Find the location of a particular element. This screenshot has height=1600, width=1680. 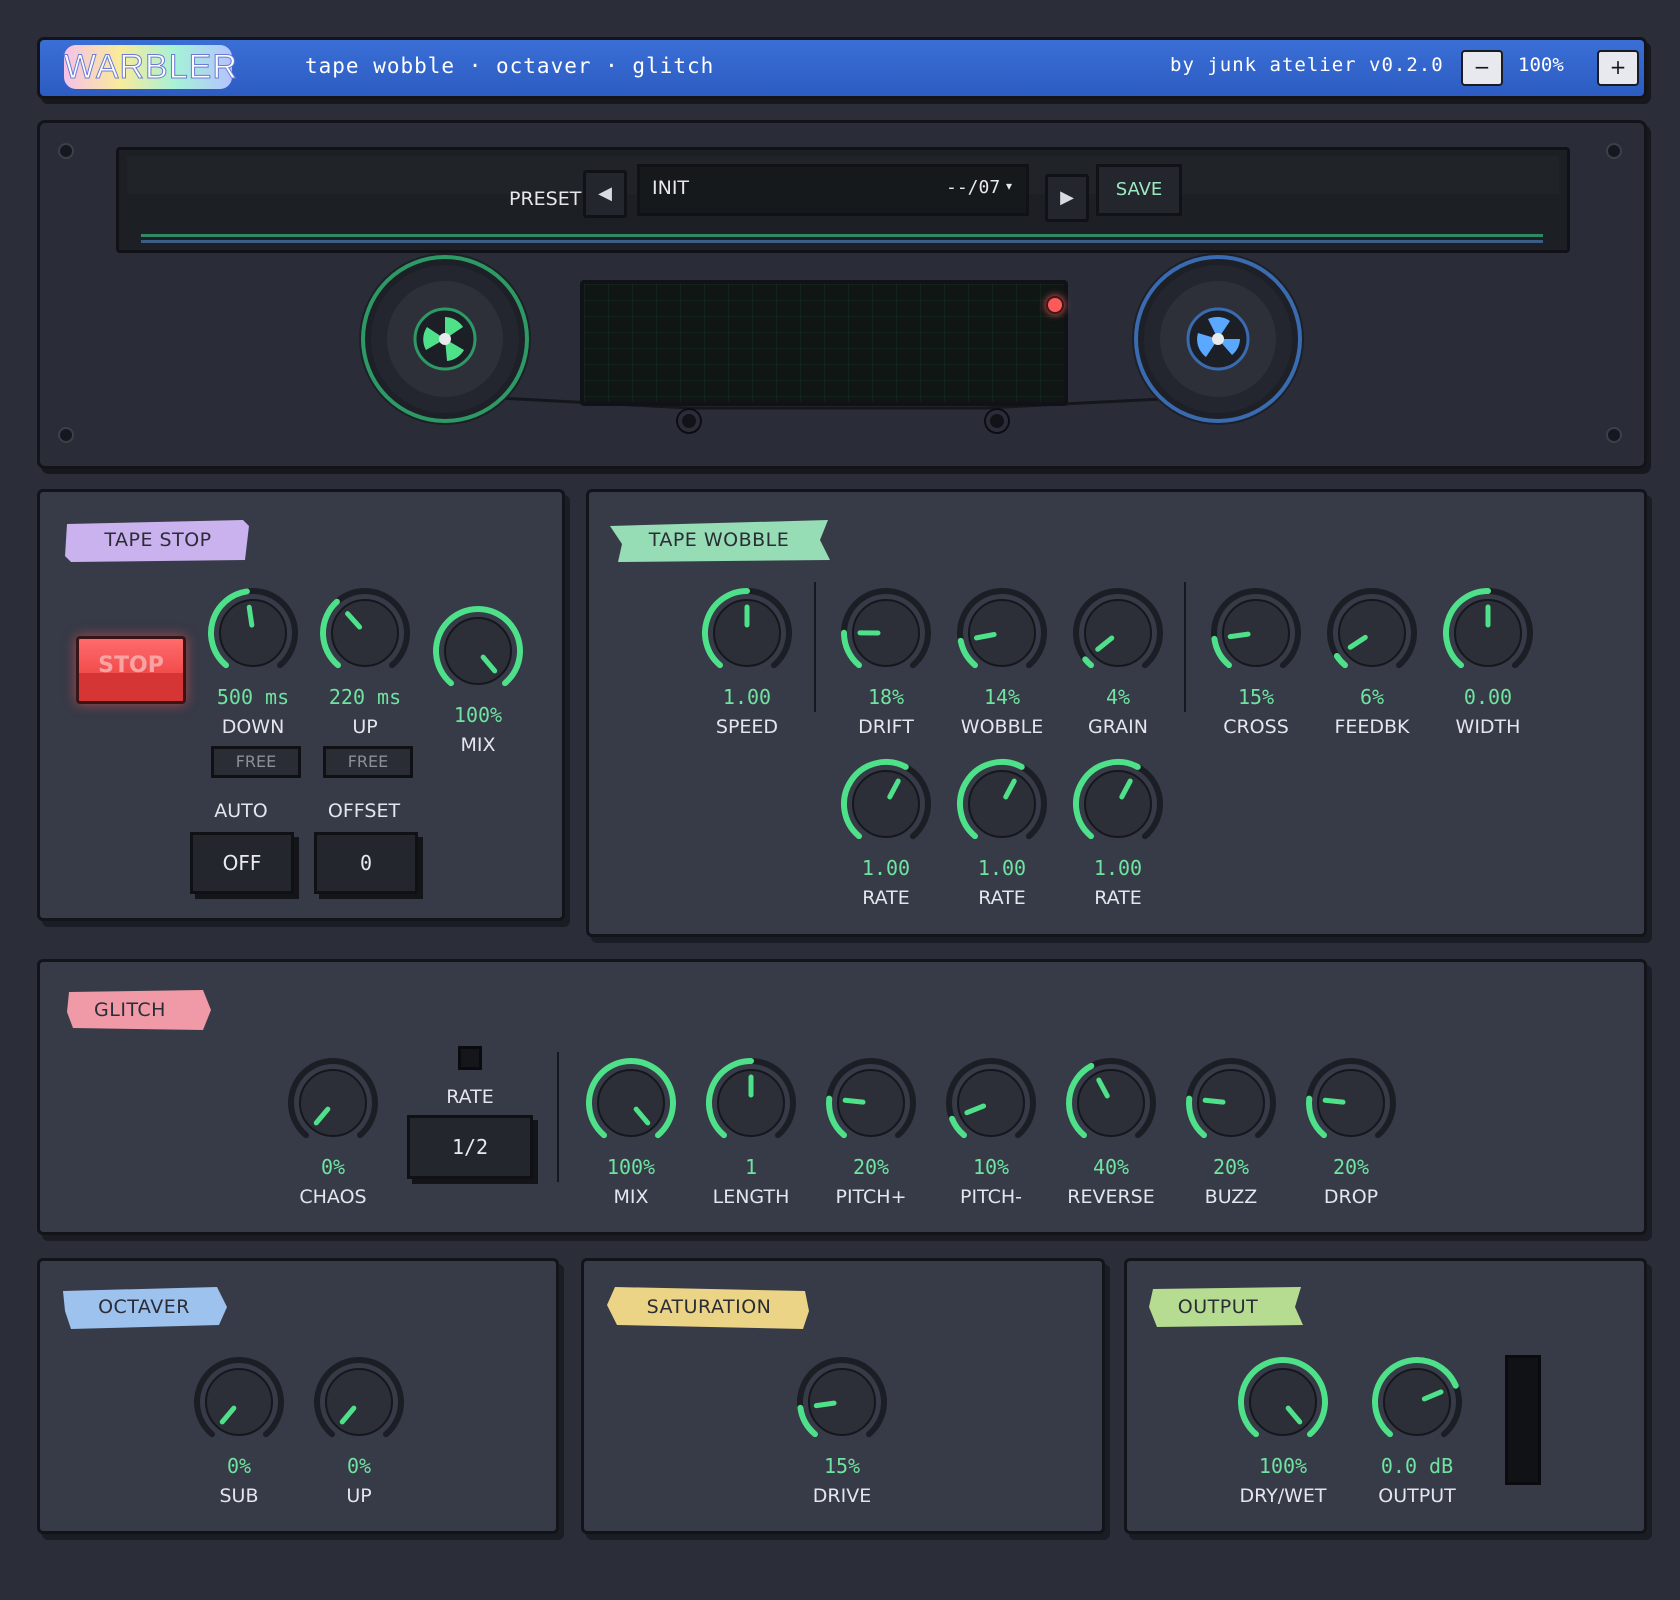

grain-value: 4% is located at coordinates (1118, 697).